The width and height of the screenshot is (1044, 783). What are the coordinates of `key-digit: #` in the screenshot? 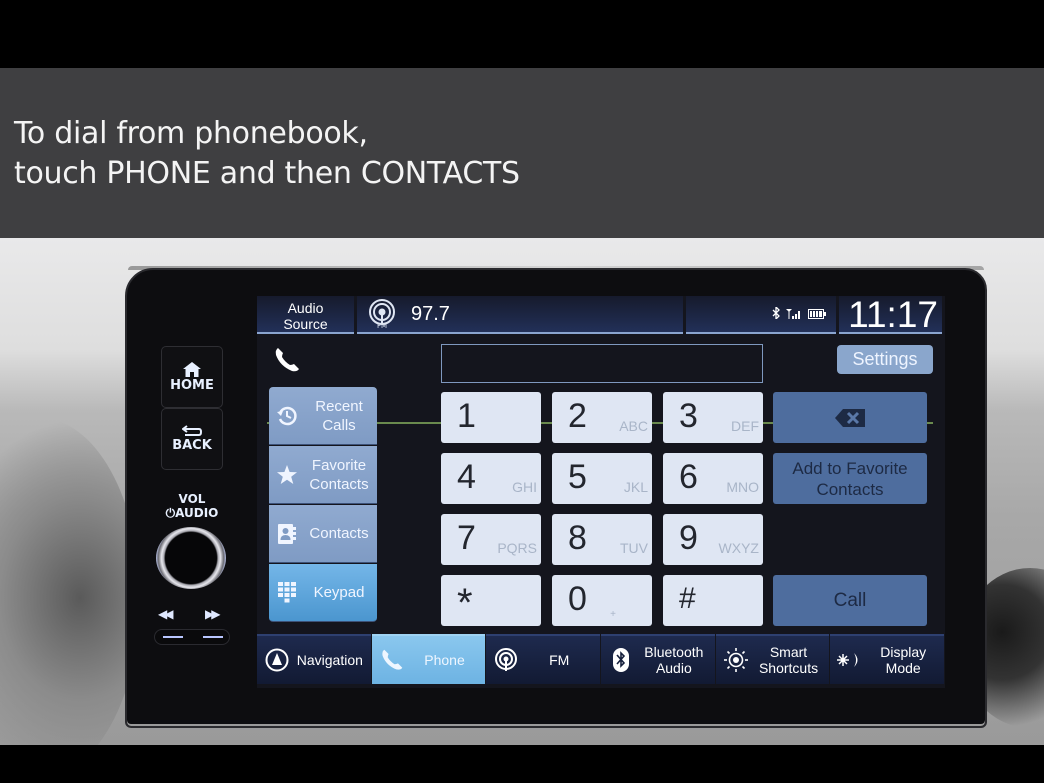 It's located at (687, 598).